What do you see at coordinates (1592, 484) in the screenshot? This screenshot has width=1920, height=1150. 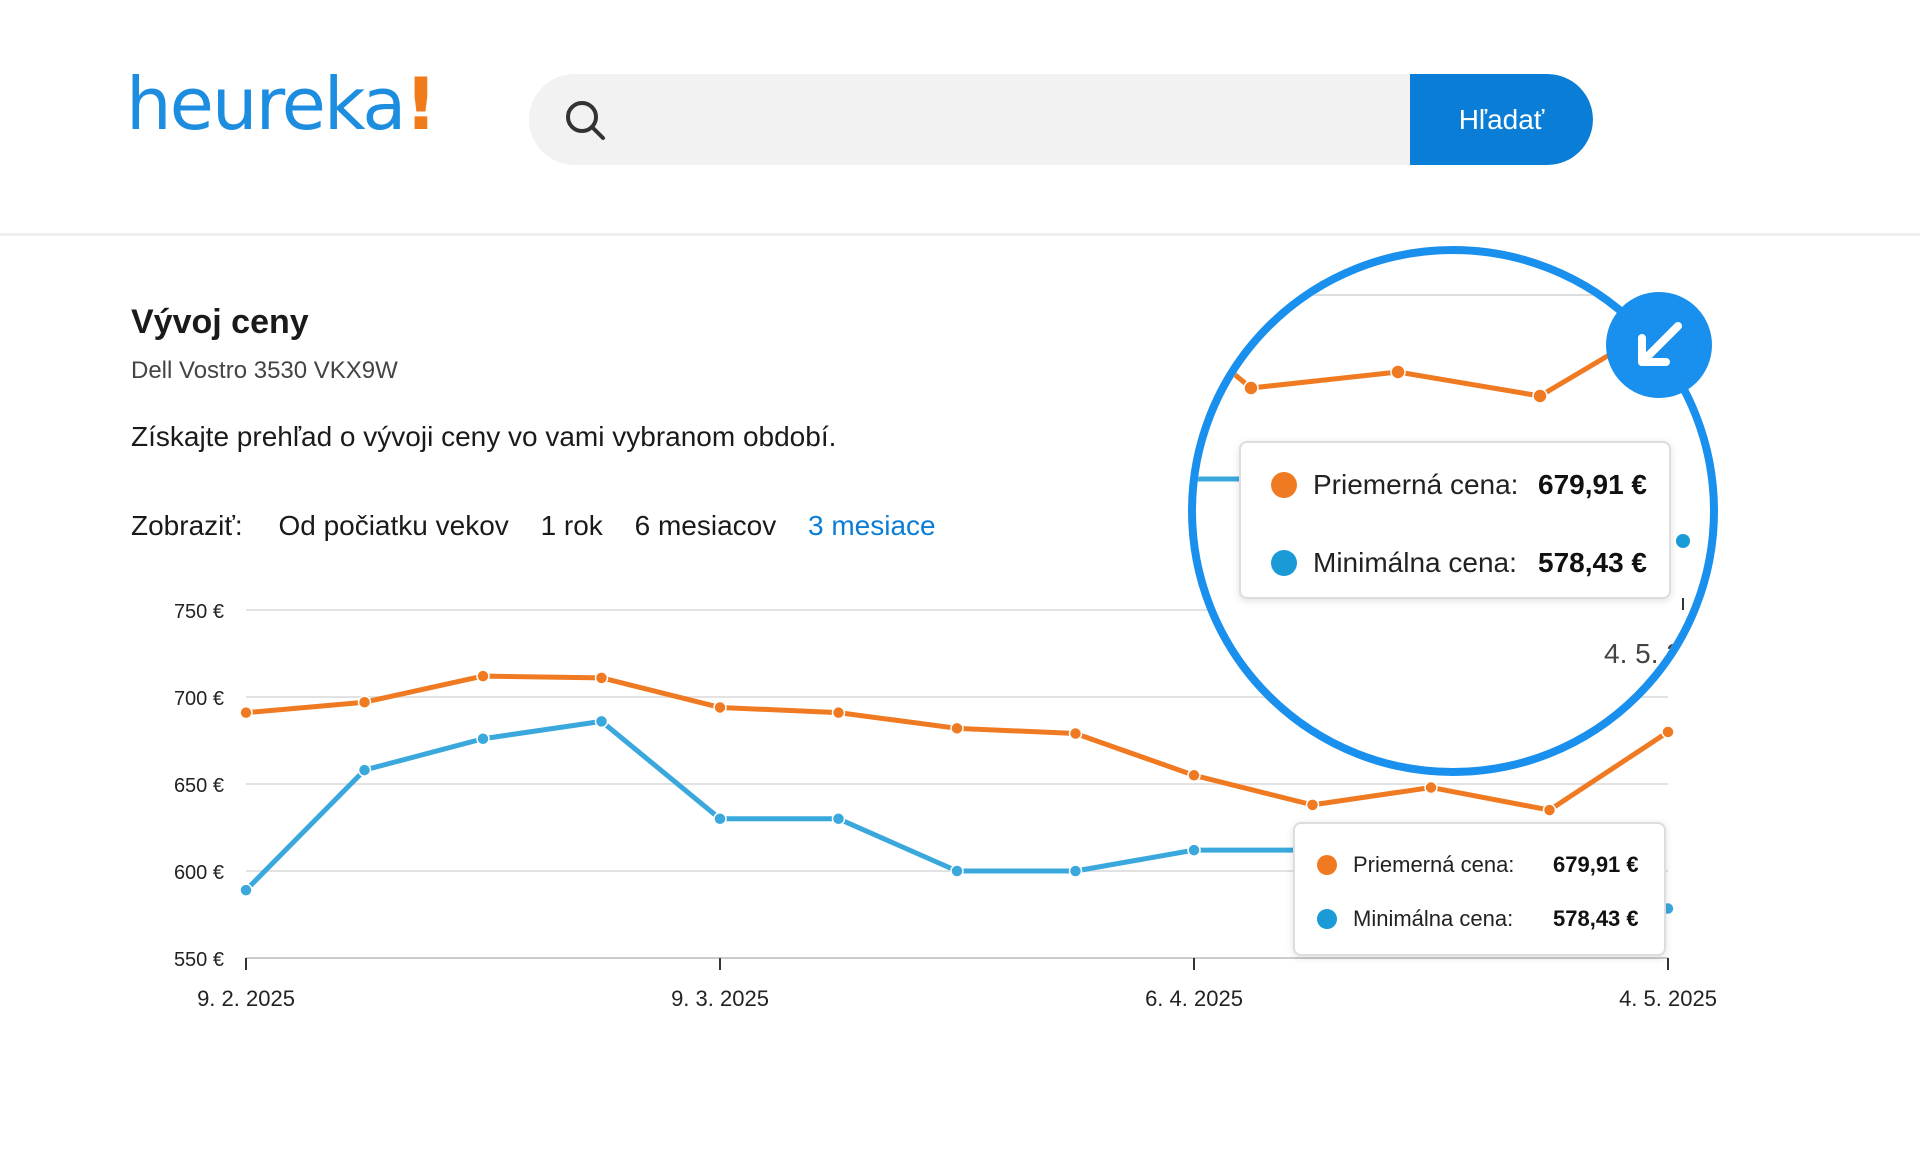 I see `zoomed-tooltip-avg-value: 679,91 €` at bounding box center [1592, 484].